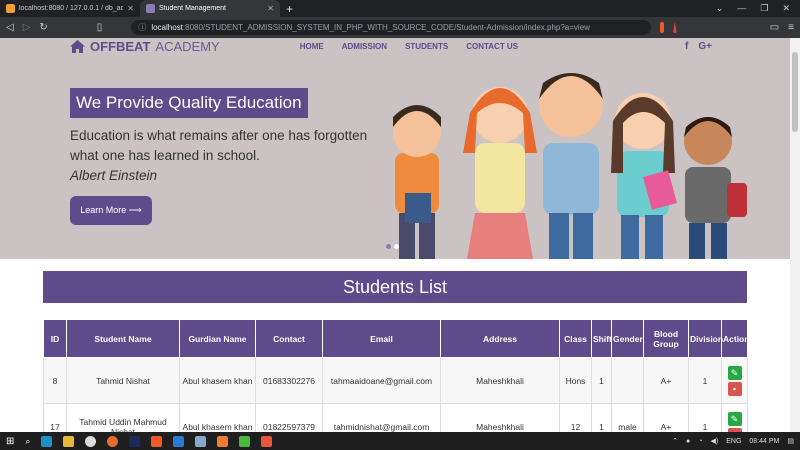 The image size is (800, 450). What do you see at coordinates (575, 417) in the screenshot?
I see `cell-class: 12` at bounding box center [575, 417].